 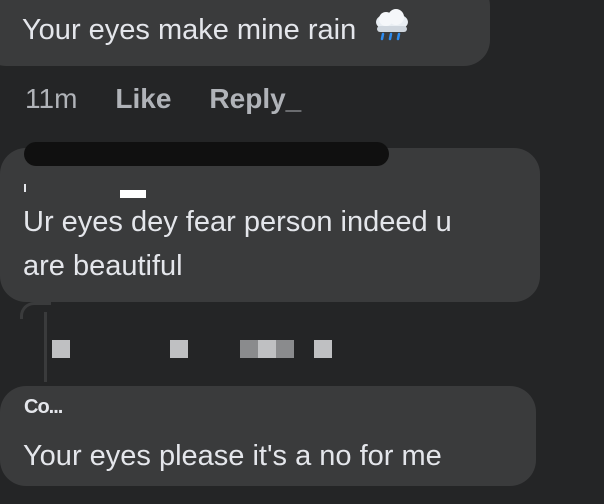 I want to click on cloud-rain-icon, so click(x=392, y=31).